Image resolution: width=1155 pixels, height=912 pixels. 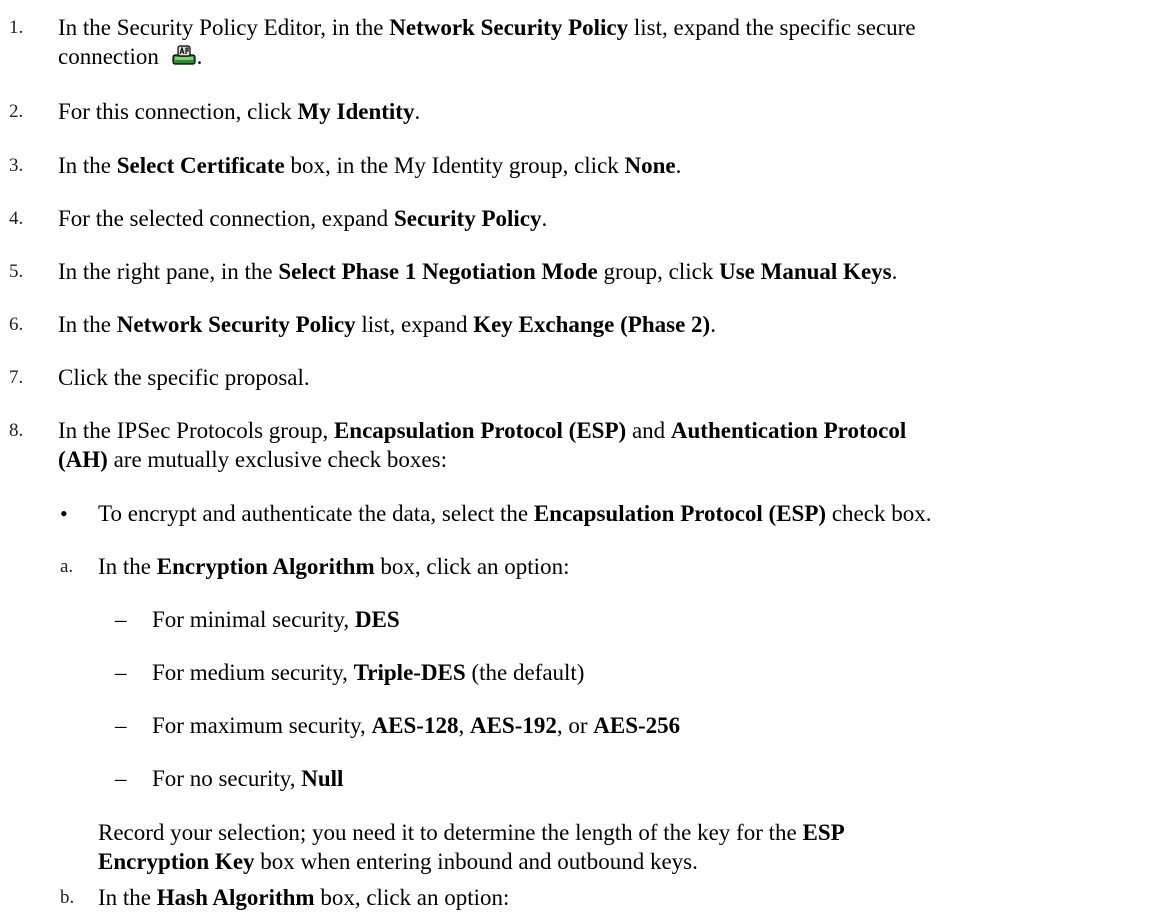 What do you see at coordinates (16, 430) in the screenshot?
I see `step-number: 8.` at bounding box center [16, 430].